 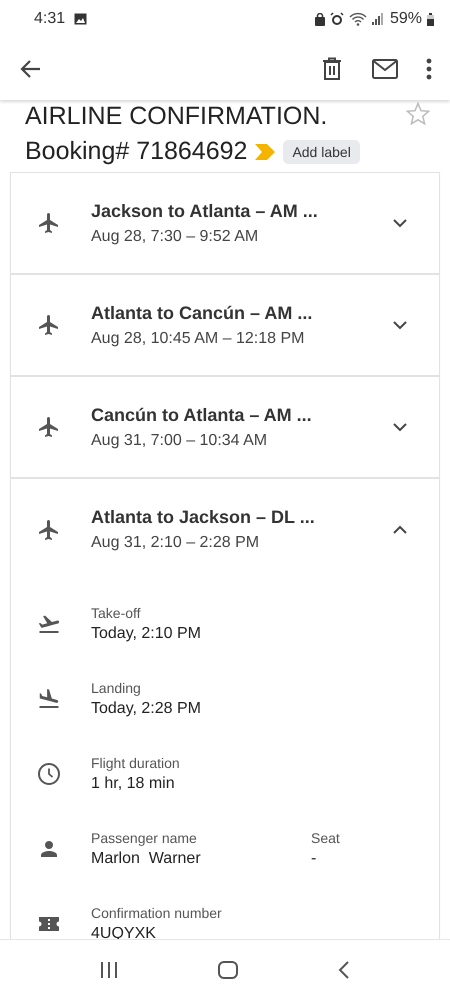 What do you see at coordinates (179, 441) in the screenshot?
I see `flight-times: Aug 31, 7:00 – 10:34 AM` at bounding box center [179, 441].